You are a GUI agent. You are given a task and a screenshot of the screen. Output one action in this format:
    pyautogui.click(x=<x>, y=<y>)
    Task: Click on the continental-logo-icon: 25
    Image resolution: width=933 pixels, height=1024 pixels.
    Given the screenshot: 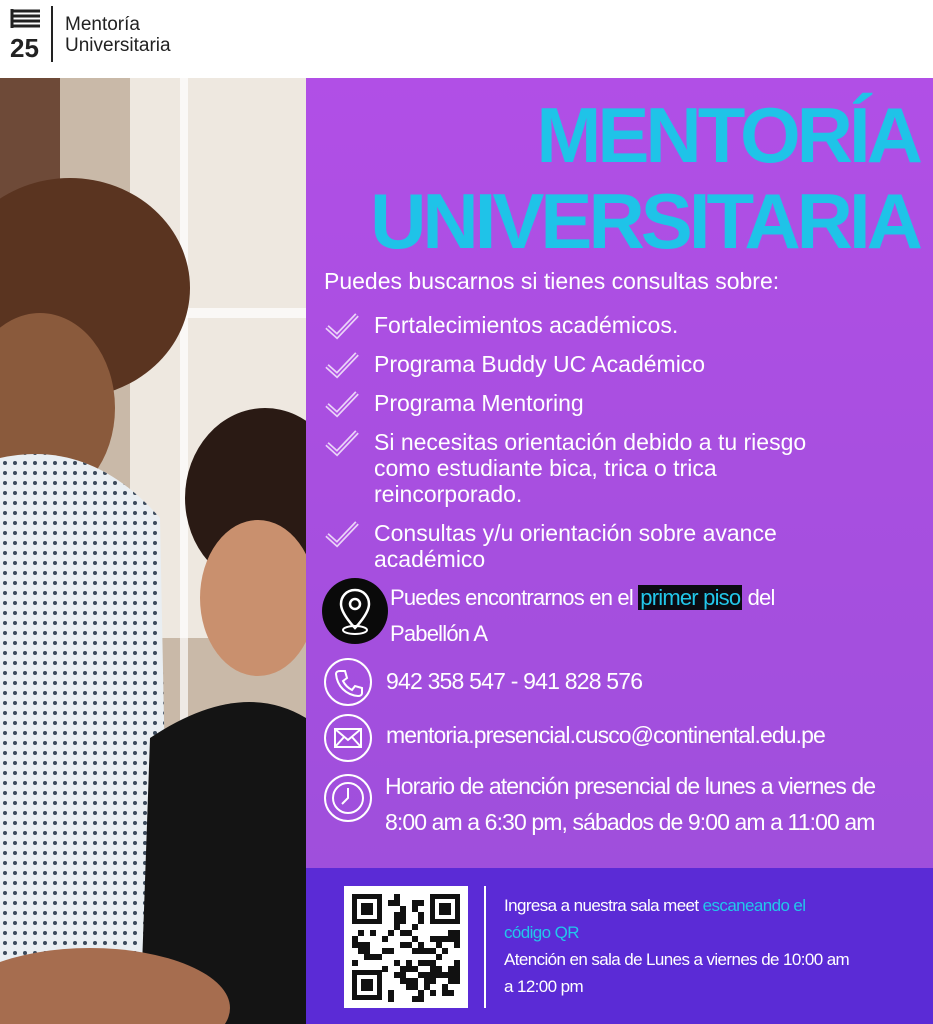 What is the action you would take?
    pyautogui.click(x=25, y=36)
    